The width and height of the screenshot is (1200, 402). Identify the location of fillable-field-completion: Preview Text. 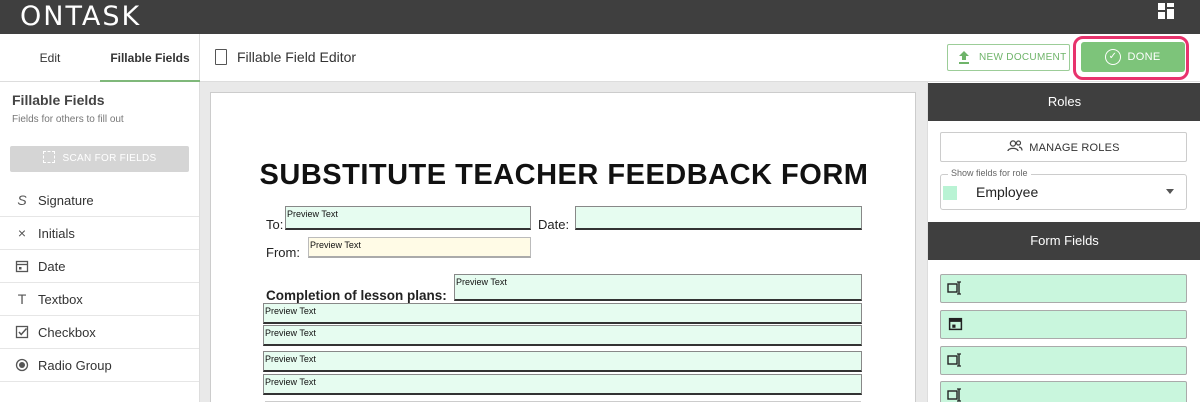
(658, 287).